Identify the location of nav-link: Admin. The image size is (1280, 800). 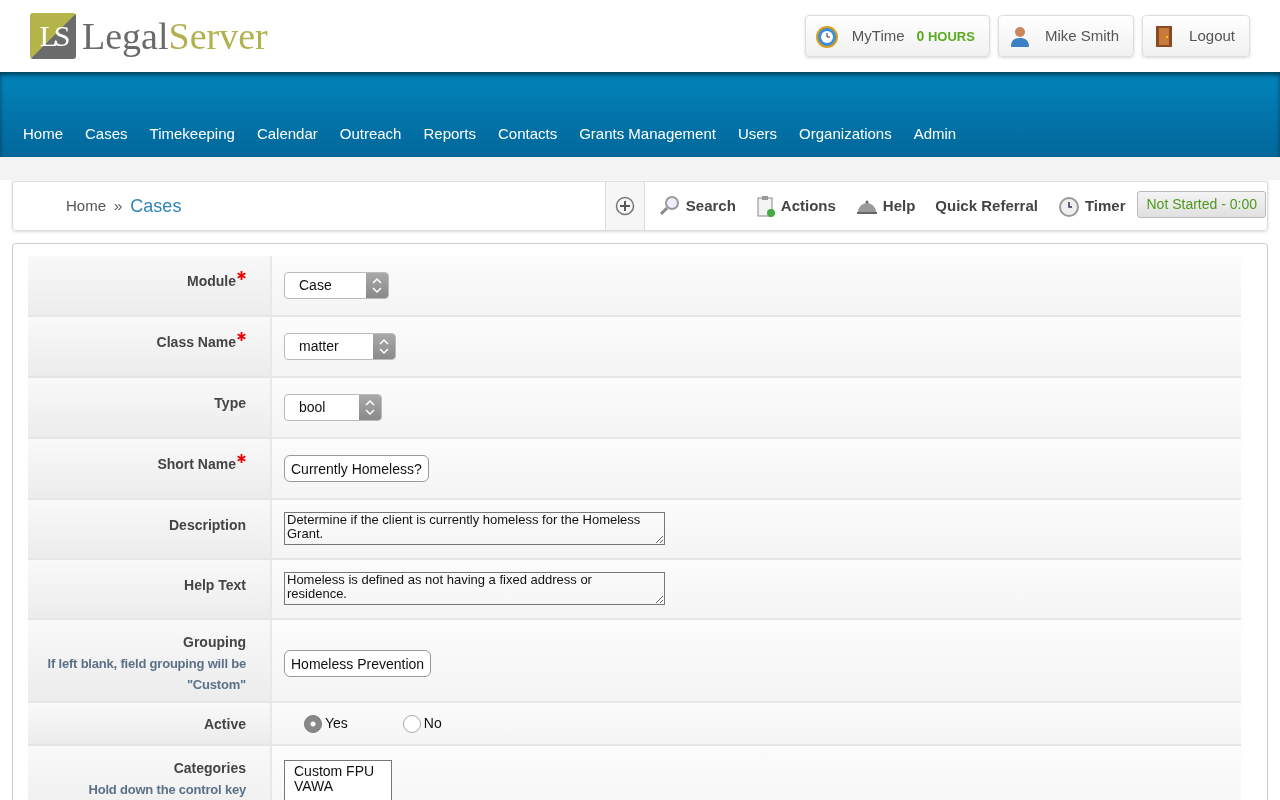
(935, 133).